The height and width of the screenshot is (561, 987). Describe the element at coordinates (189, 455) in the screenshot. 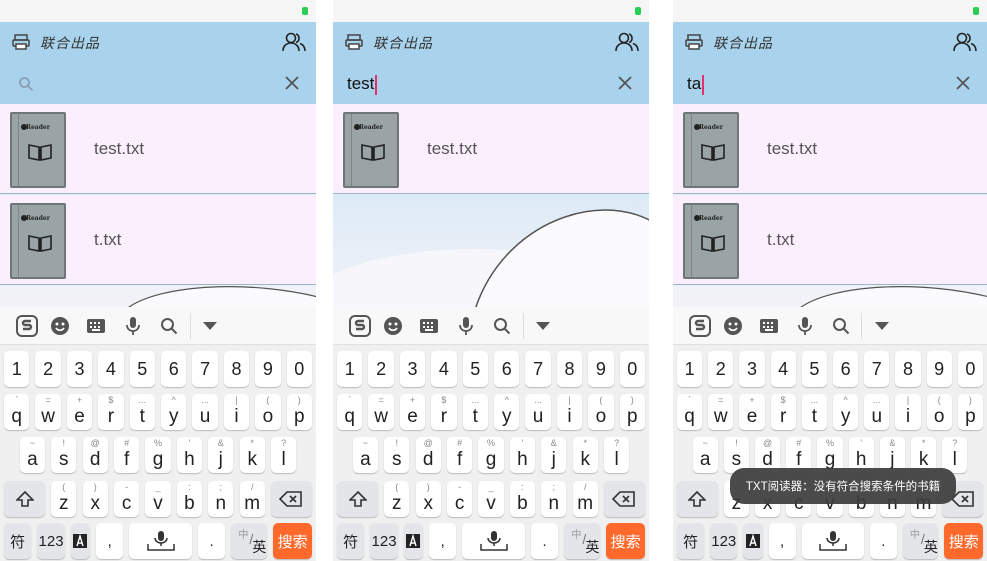

I see `key-h: ' h` at that location.